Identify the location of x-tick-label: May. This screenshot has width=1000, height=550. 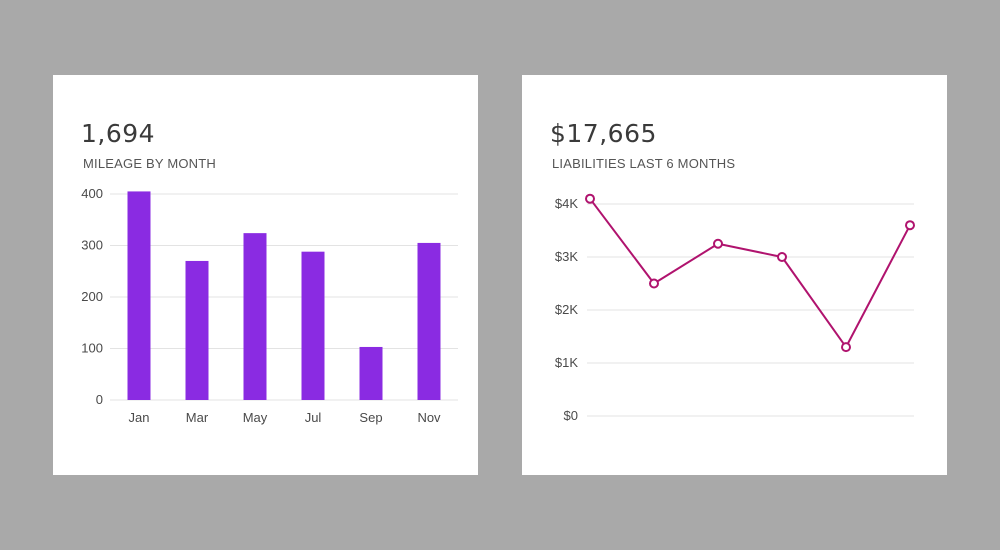
(255, 417).